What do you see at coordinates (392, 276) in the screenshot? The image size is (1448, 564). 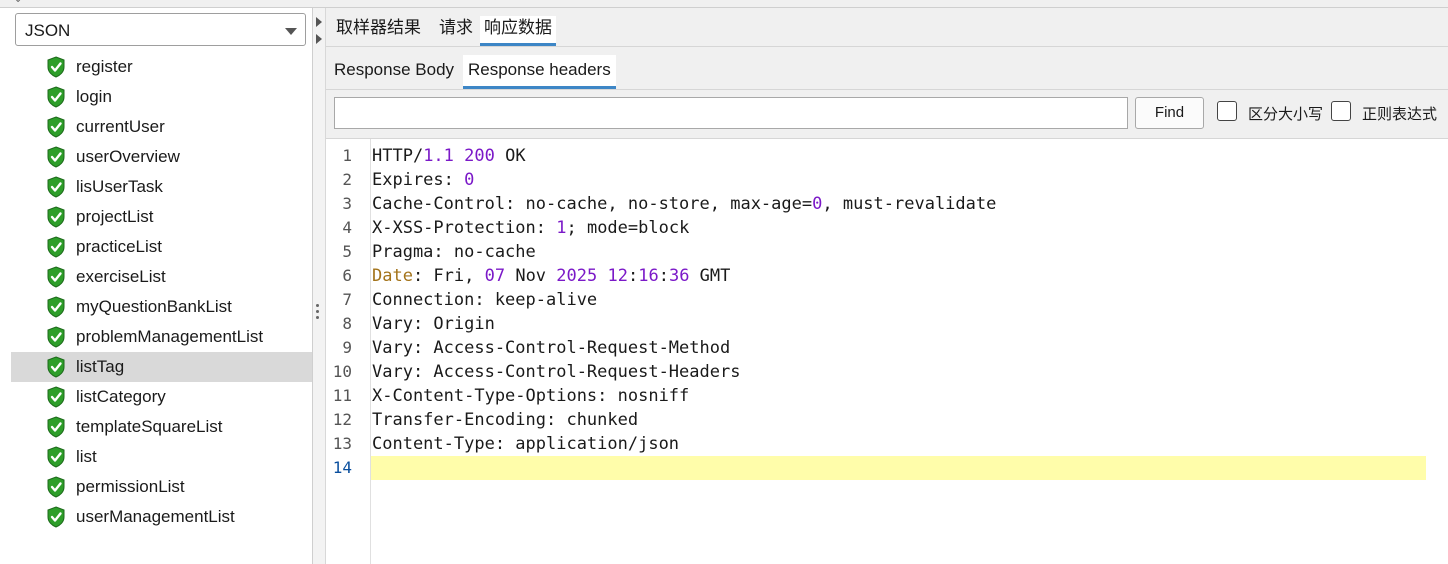 I see `code-token: Date` at bounding box center [392, 276].